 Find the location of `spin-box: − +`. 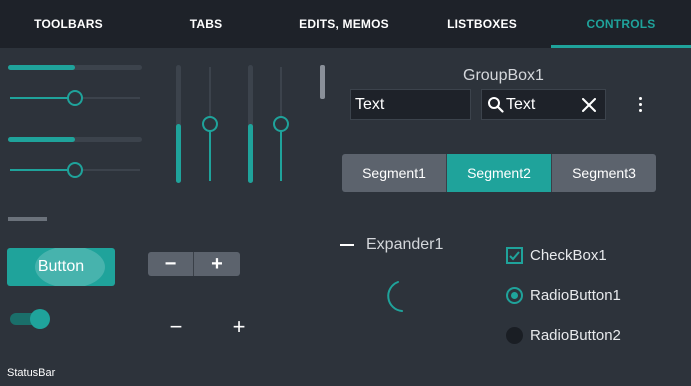

spin-box: − + is located at coordinates (194, 264).